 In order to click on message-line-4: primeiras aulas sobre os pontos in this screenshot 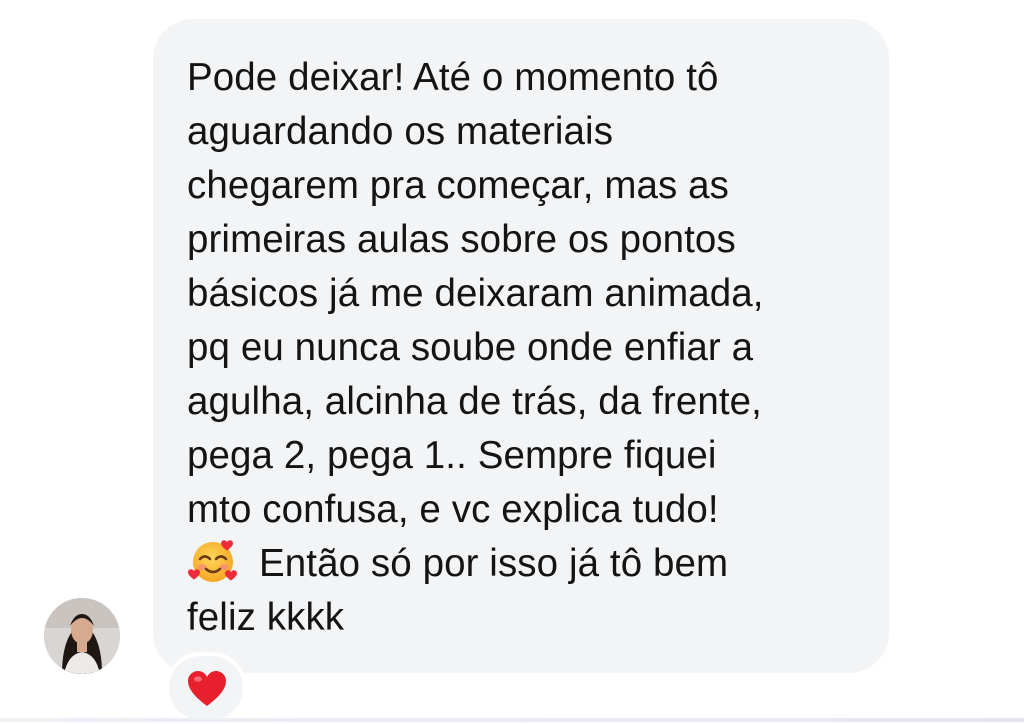, I will do `click(461, 239)`.